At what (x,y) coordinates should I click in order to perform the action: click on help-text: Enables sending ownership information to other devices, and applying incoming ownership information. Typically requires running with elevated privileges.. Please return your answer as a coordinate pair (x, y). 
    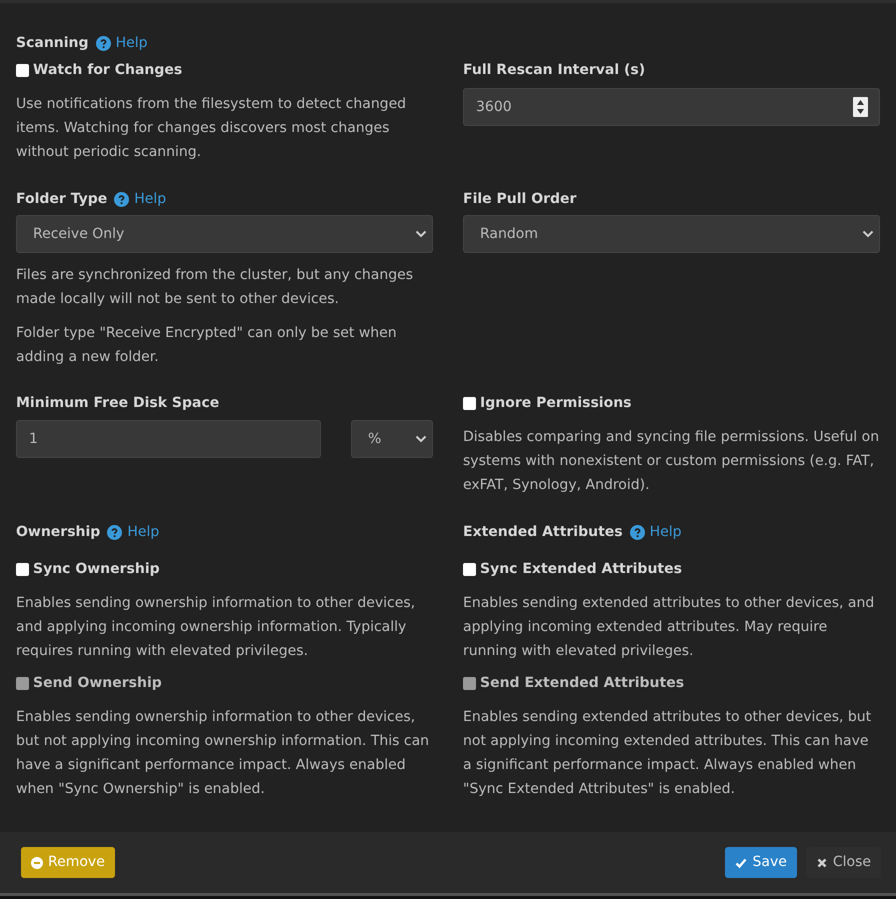
    Looking at the image, I should click on (216, 627).